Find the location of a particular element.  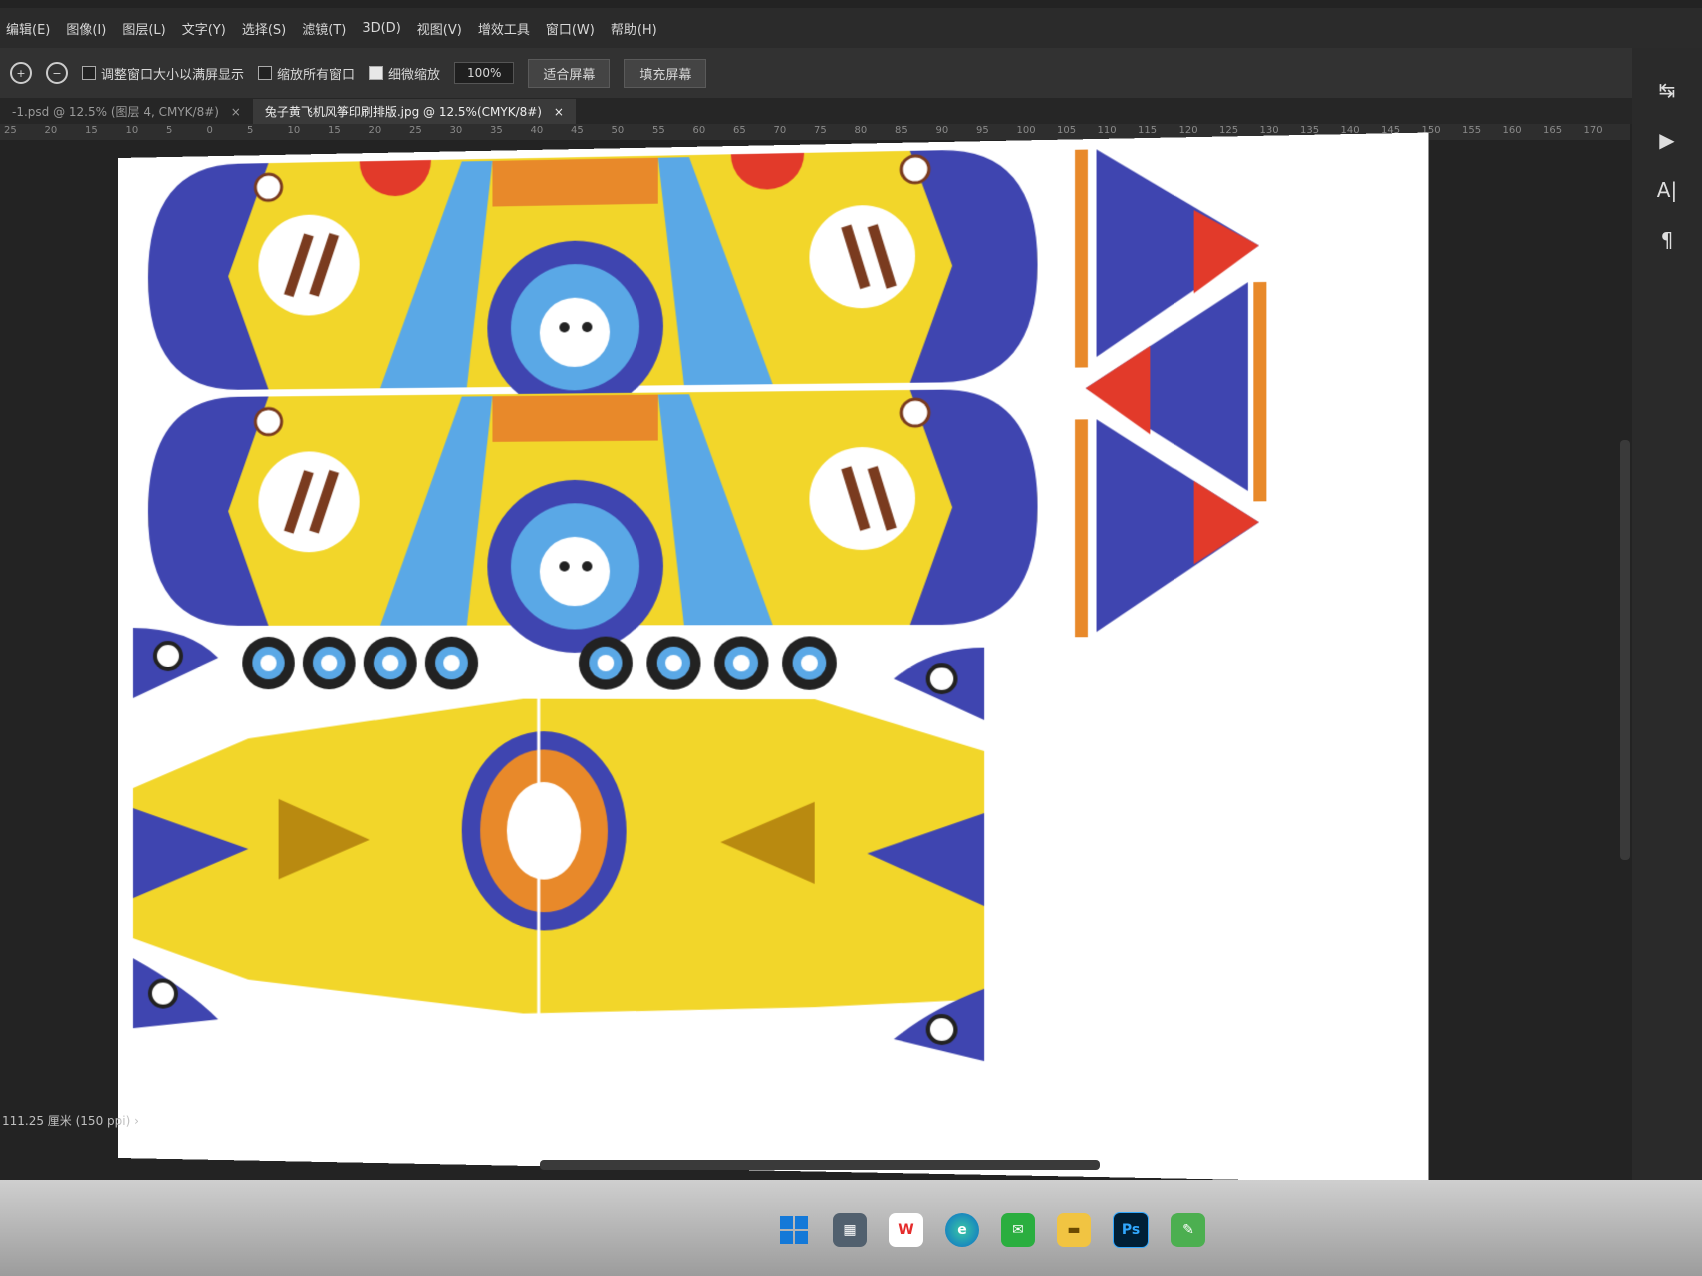

ruler-tick-label: 40 is located at coordinates (537, 130).